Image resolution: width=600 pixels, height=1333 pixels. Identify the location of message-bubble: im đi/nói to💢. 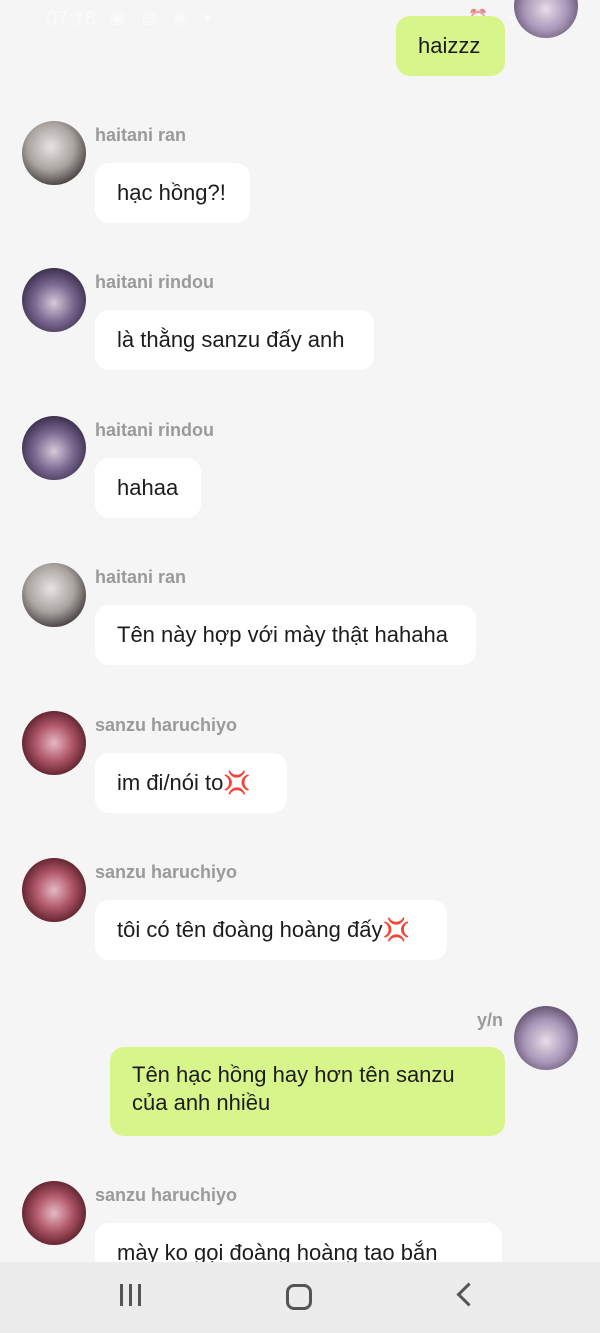
(191, 783).